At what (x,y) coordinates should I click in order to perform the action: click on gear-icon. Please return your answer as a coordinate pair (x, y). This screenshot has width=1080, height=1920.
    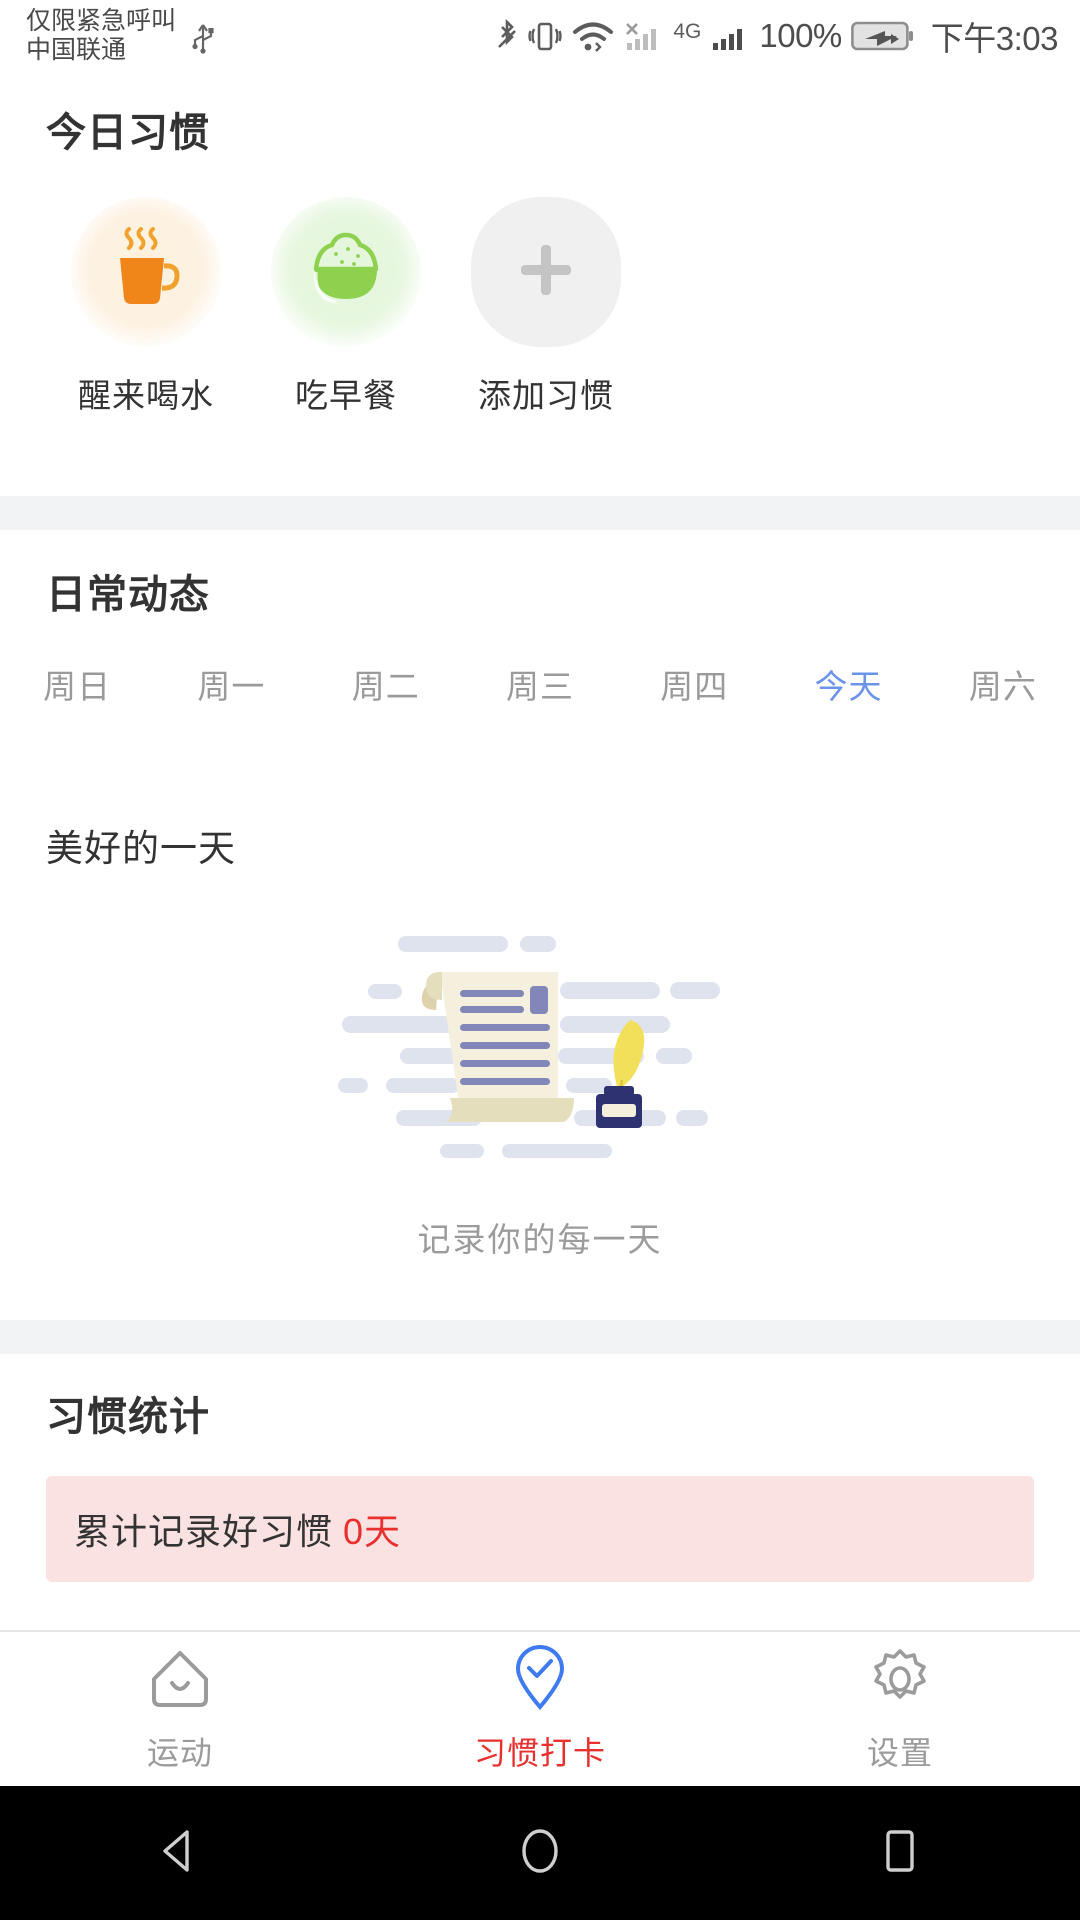
    Looking at the image, I should click on (900, 1681).